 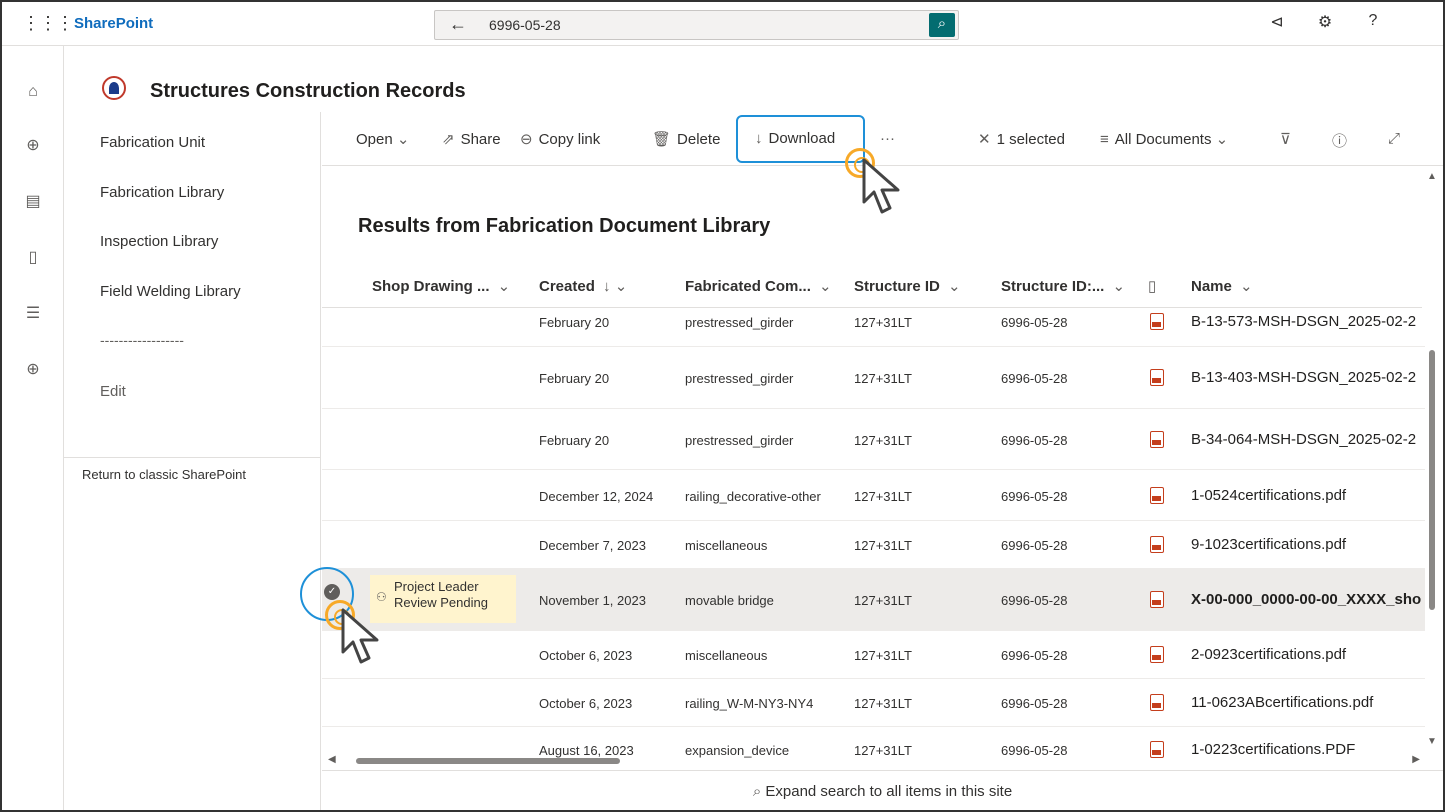 I want to click on help-icon: ?, so click(x=1373, y=22).